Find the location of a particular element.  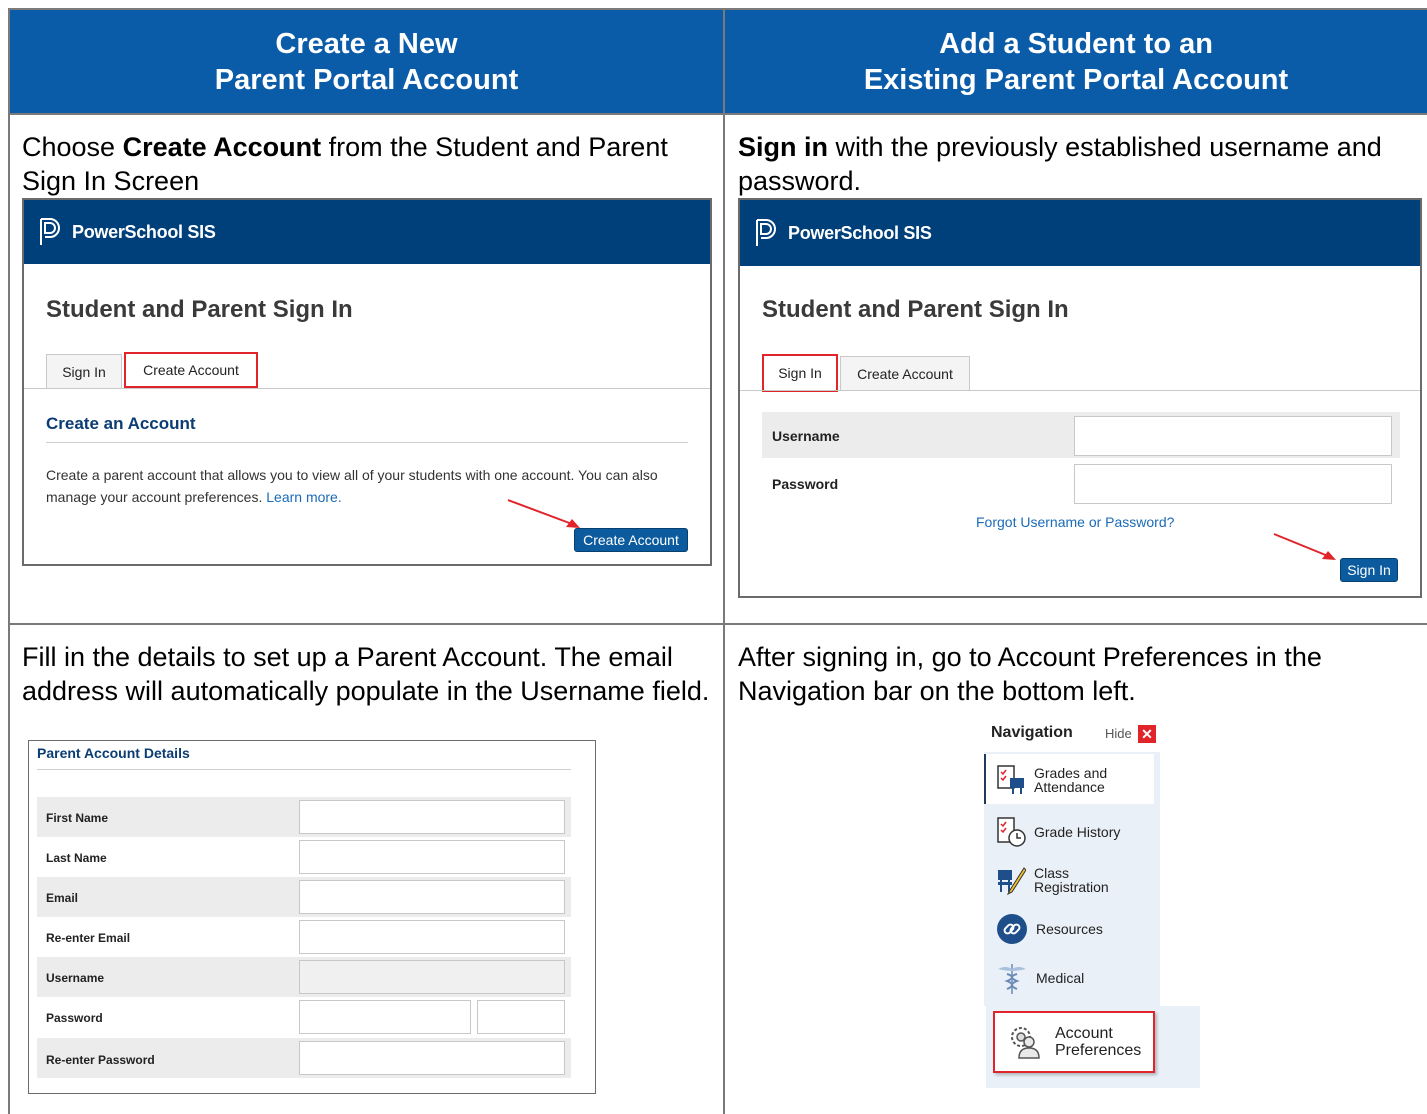

pointer-arrow-icon is located at coordinates (543, 513).